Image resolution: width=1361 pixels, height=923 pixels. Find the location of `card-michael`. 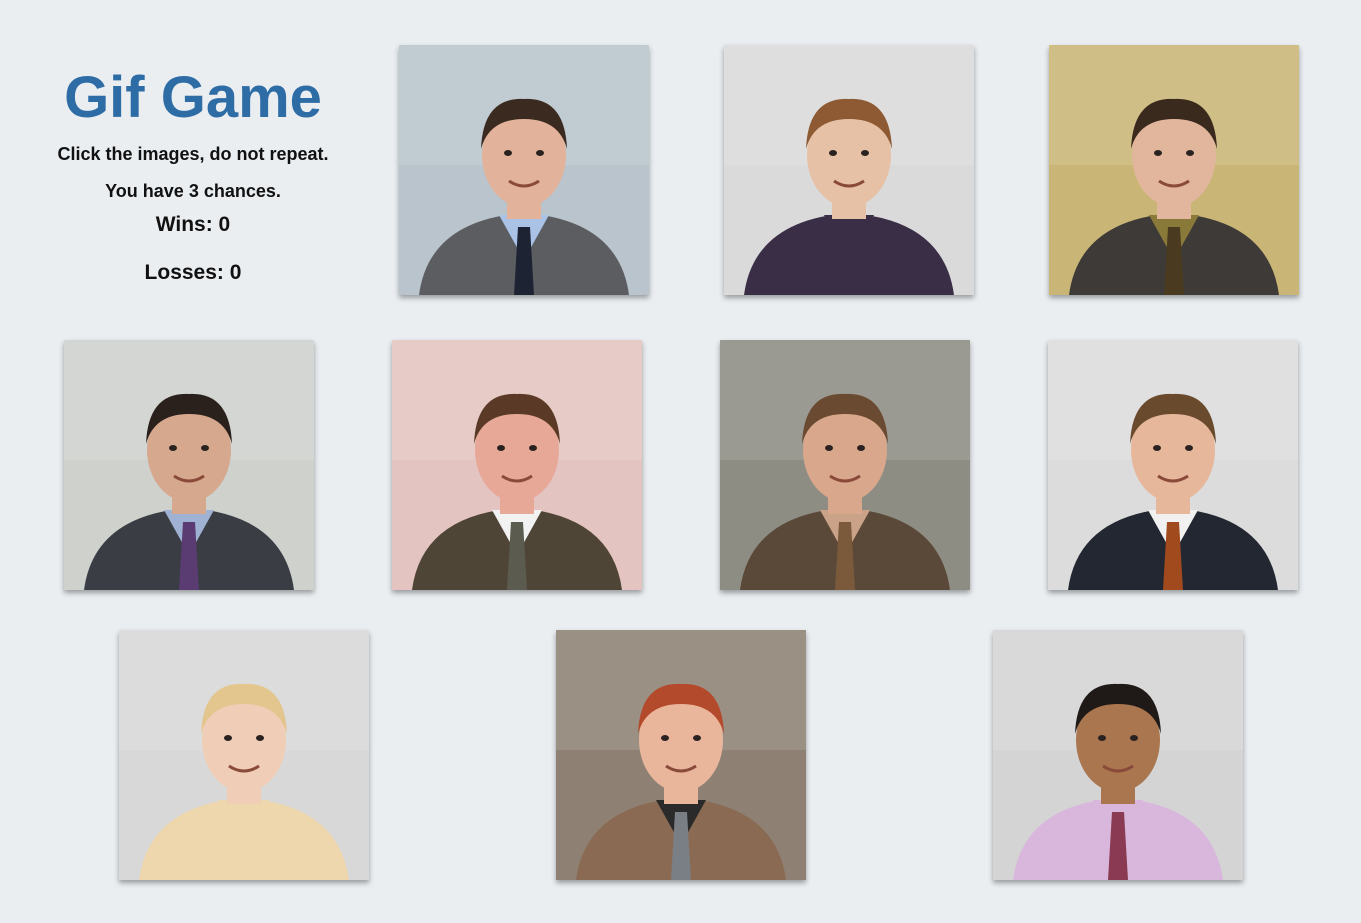

card-michael is located at coordinates (189, 465).